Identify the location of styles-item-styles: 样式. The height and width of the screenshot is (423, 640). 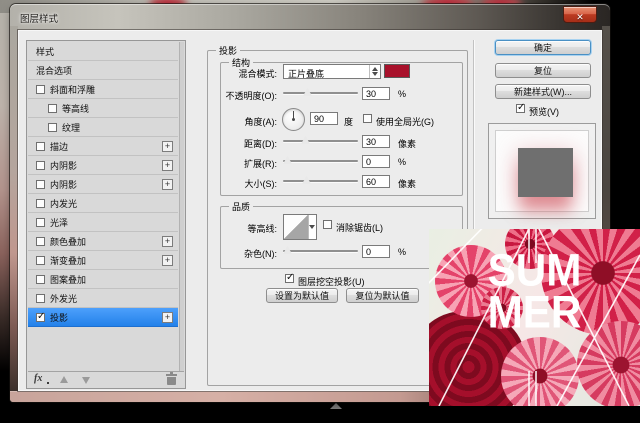
(103, 51).